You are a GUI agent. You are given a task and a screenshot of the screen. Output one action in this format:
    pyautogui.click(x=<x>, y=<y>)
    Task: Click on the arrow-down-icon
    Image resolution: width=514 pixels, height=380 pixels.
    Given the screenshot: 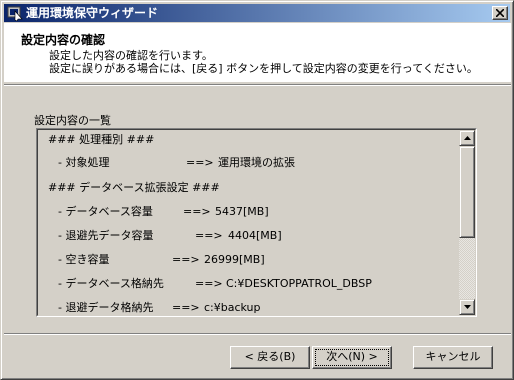 What is the action you would take?
    pyautogui.click(x=467, y=307)
    